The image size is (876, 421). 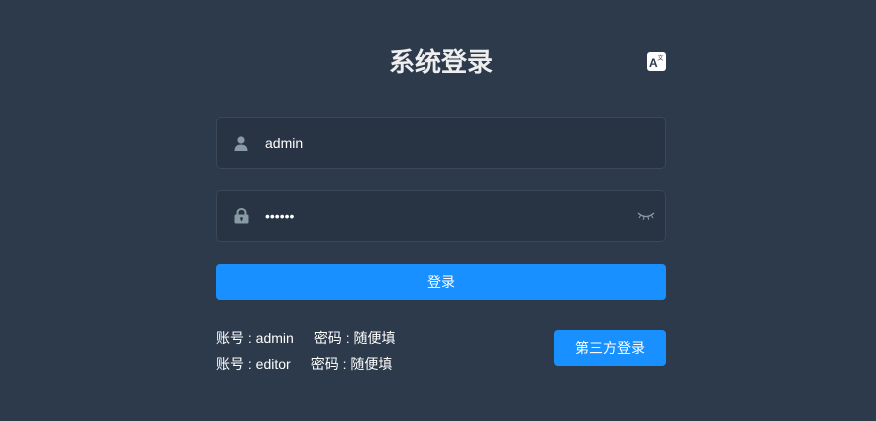 What do you see at coordinates (440, 62) in the screenshot?
I see `page-title: 系统登录` at bounding box center [440, 62].